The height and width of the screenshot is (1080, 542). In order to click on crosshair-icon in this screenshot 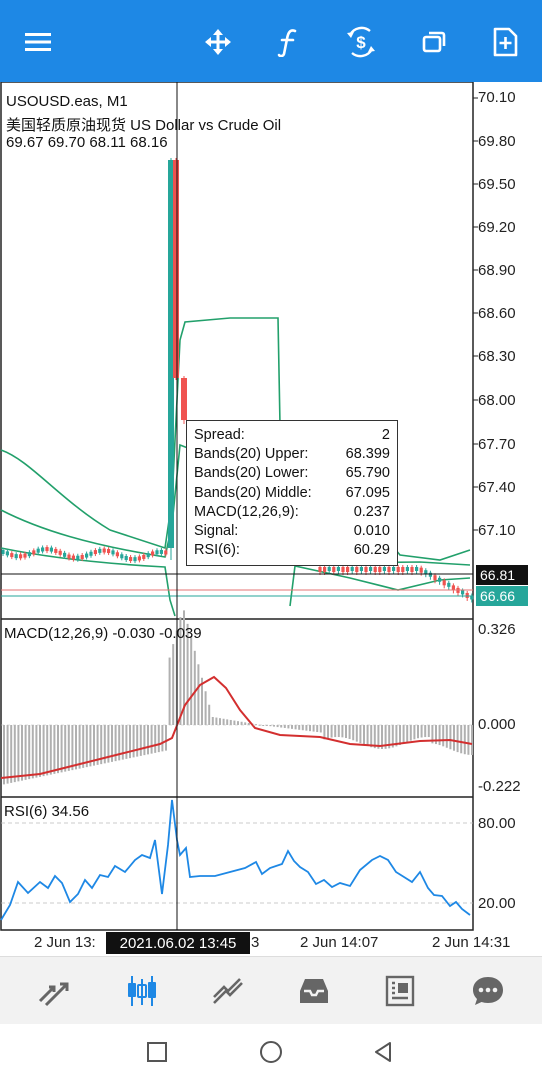, I will do `click(218, 42)`.